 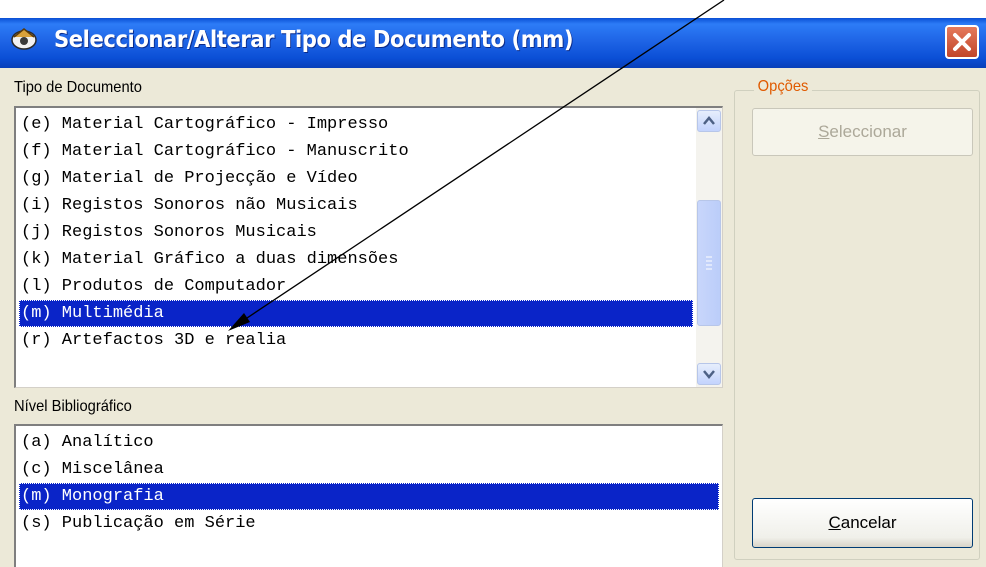 I want to click on bib-level-item: (c) Miscelânea, so click(x=369, y=469).